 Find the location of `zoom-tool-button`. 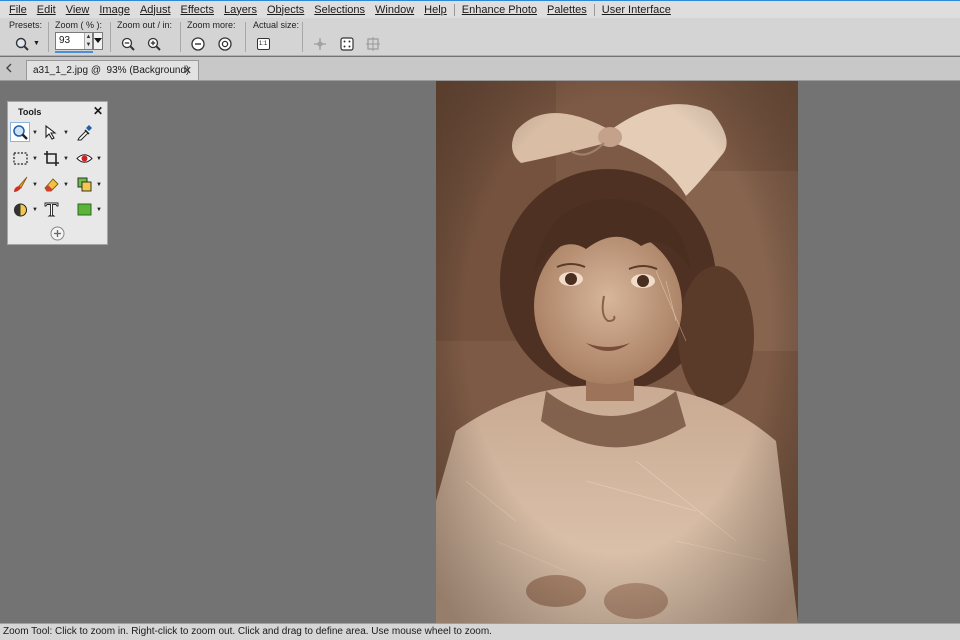

zoom-tool-button is located at coordinates (20, 132).